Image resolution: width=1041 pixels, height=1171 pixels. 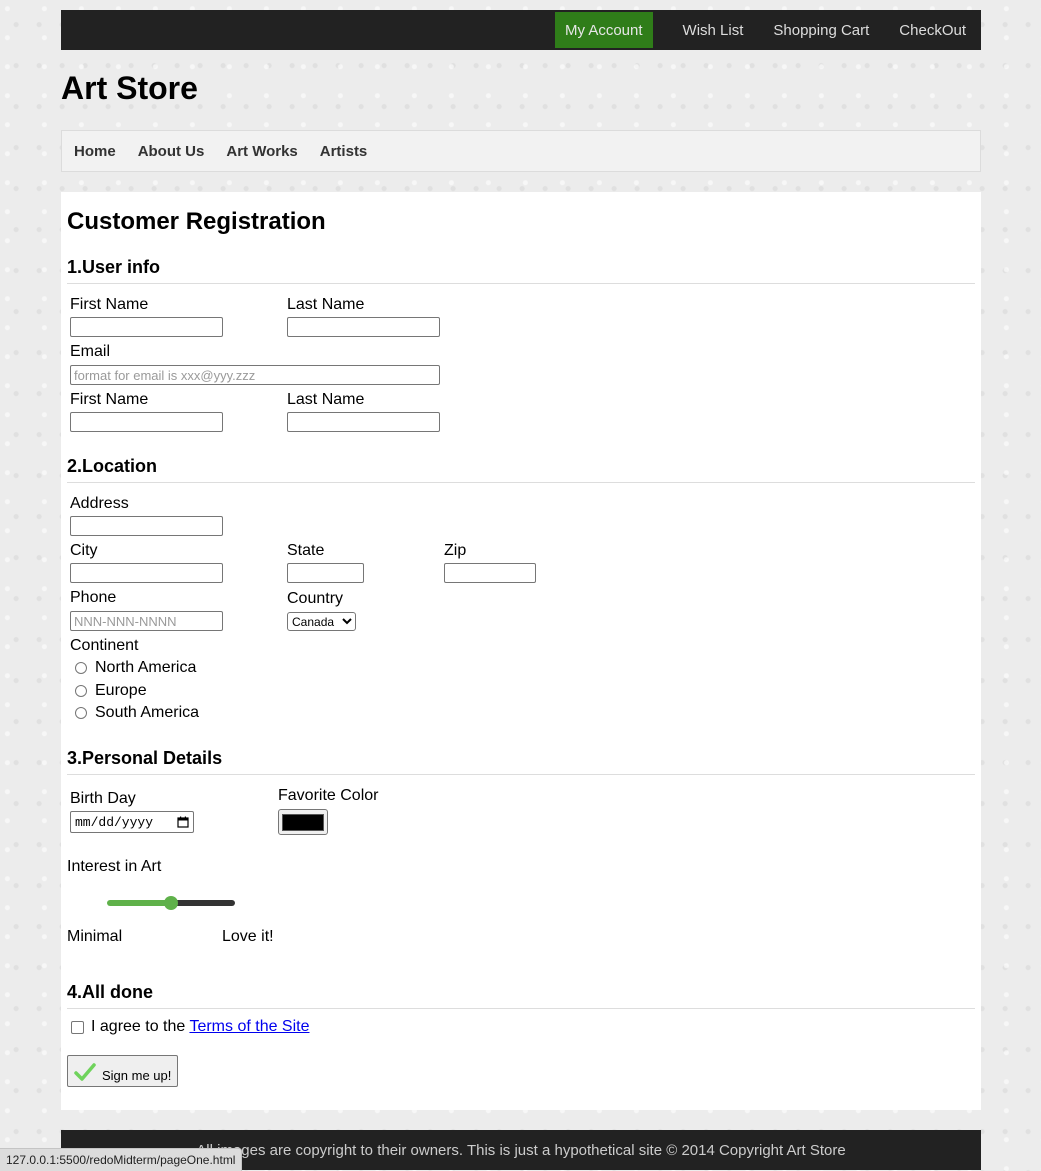 I want to click on last-name-label-2: Last Name, so click(x=326, y=399).